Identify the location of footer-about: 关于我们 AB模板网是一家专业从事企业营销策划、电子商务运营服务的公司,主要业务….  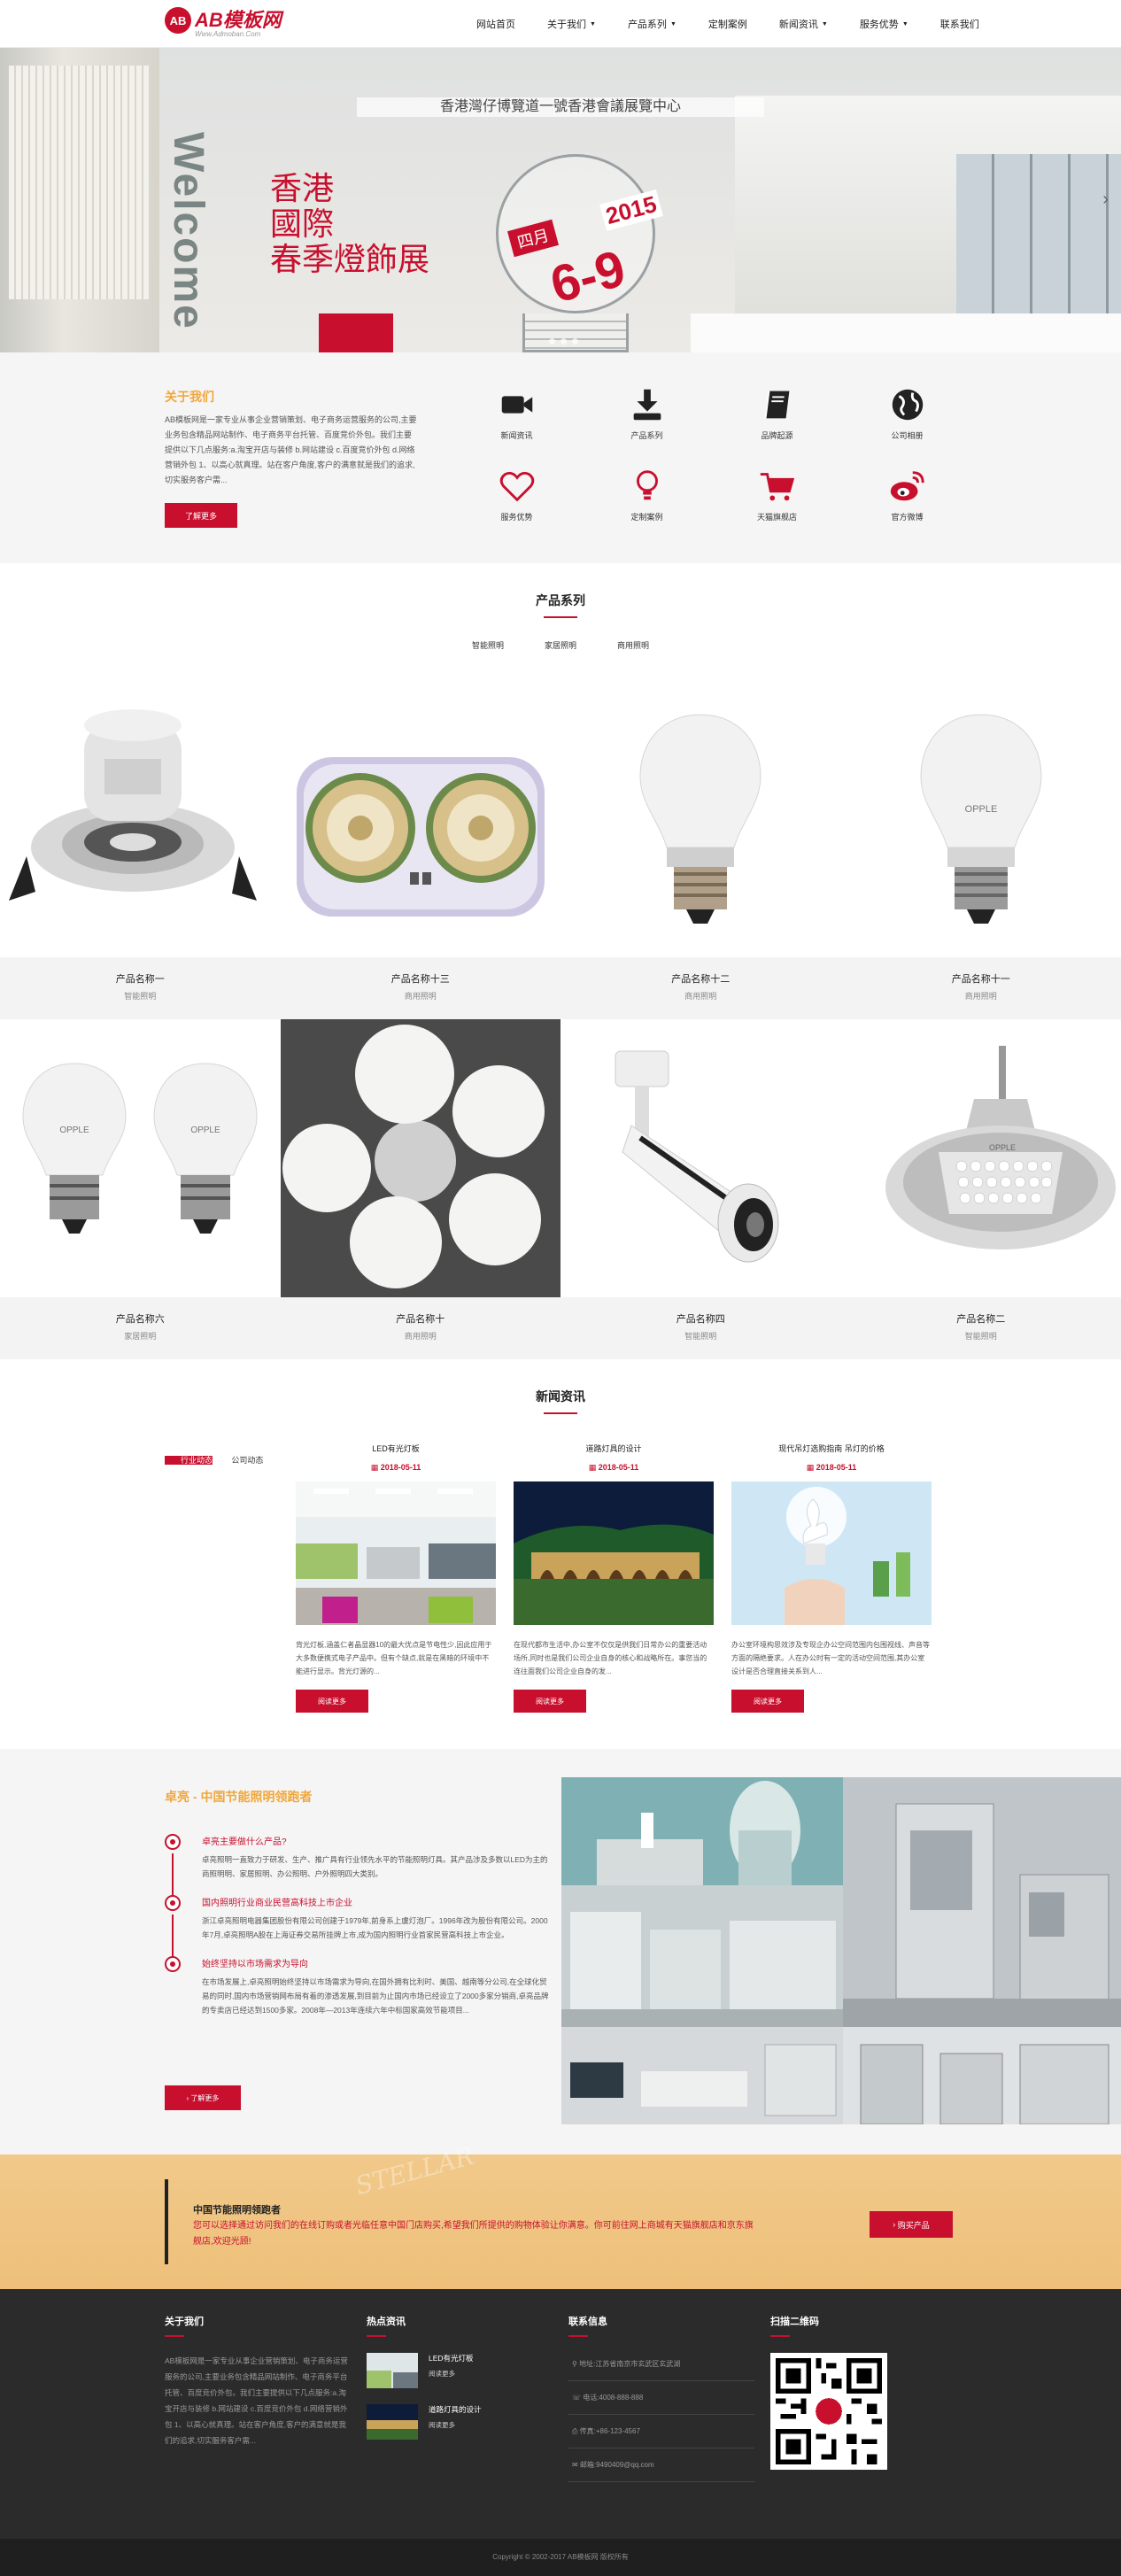
(258, 2381).